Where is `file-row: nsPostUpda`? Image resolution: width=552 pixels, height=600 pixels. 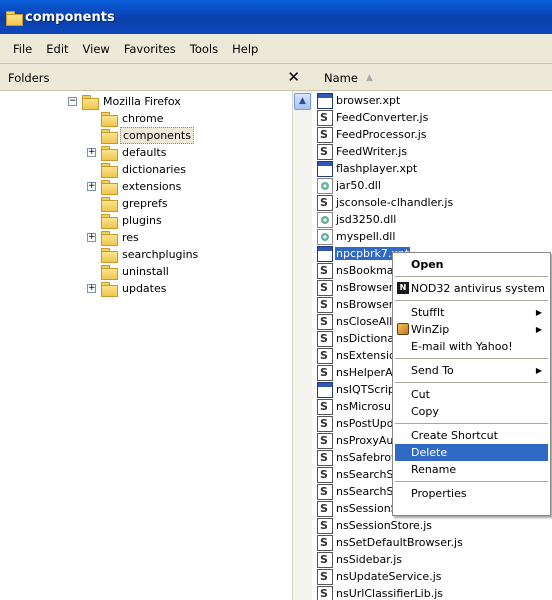 file-row: nsPostUpda is located at coordinates (359, 423).